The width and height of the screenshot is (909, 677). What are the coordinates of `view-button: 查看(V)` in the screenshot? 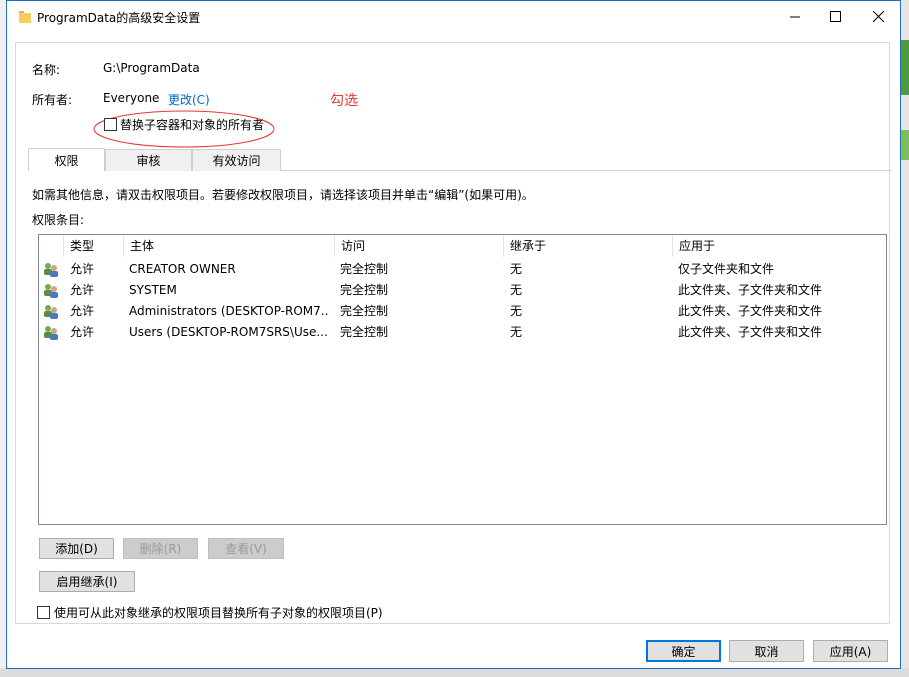 It's located at (246, 548).